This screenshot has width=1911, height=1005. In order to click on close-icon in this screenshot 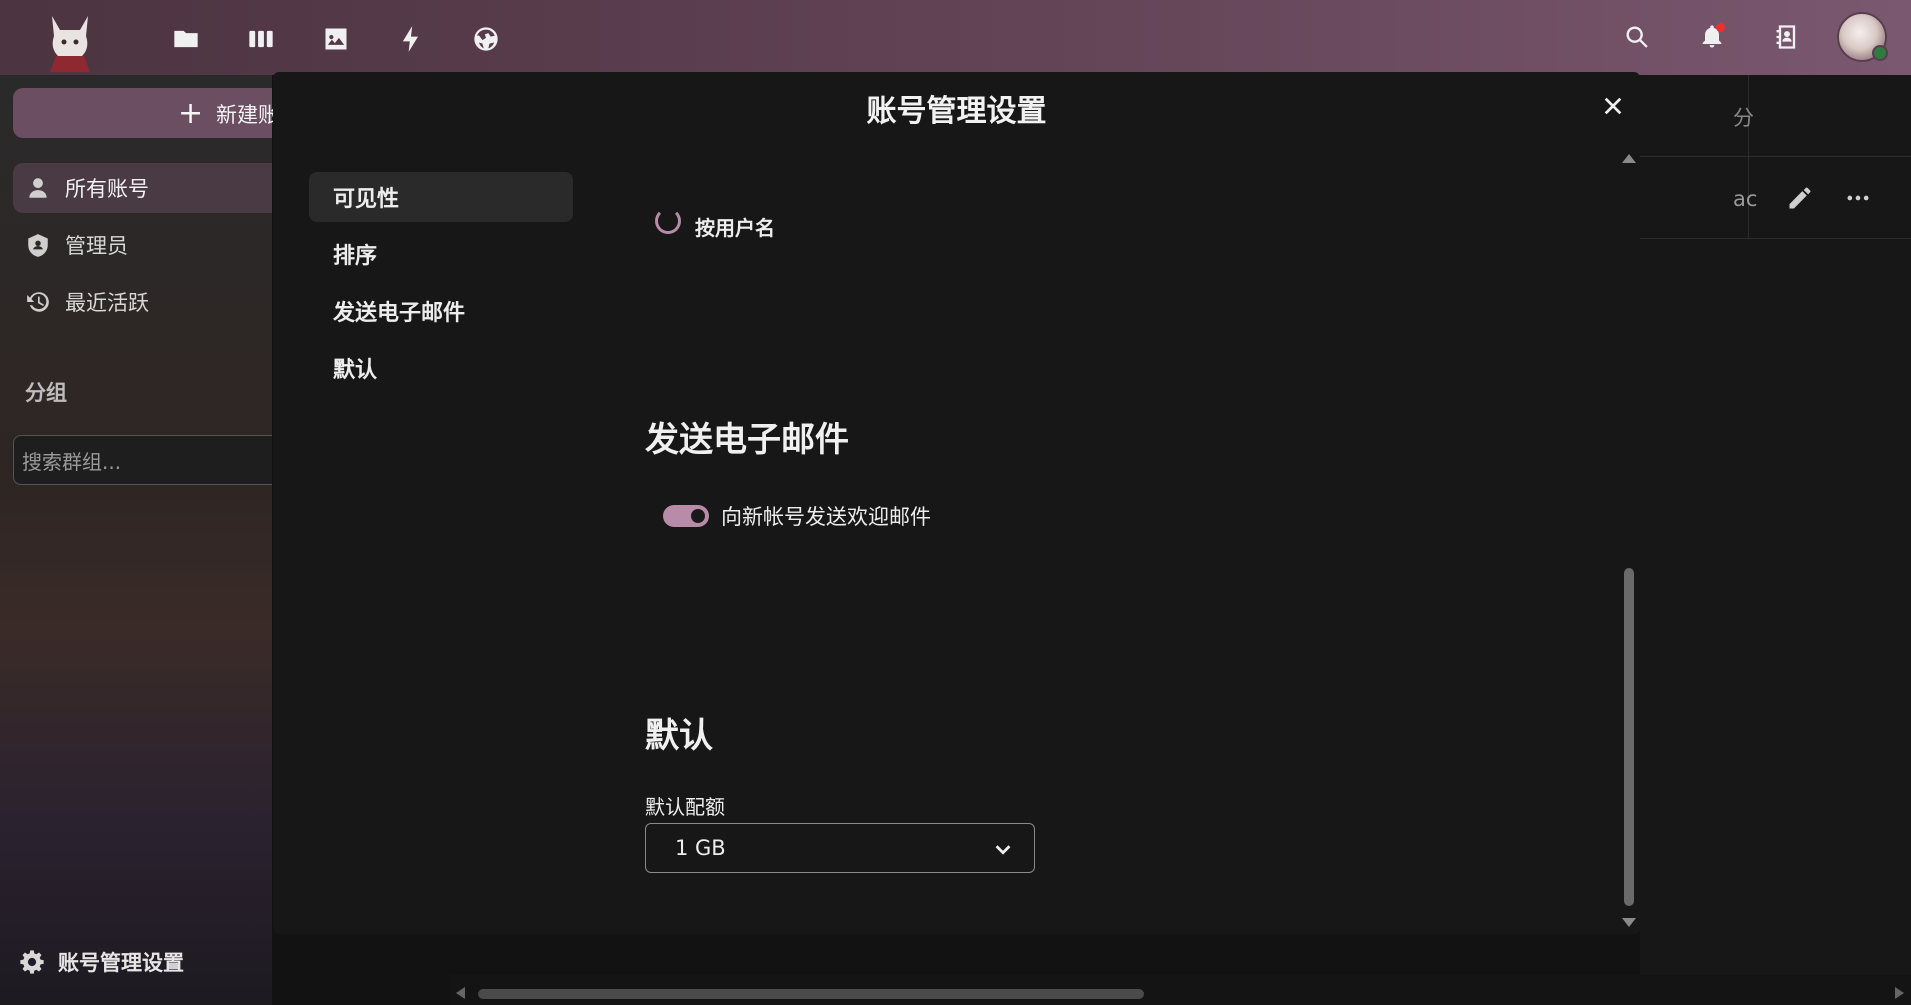, I will do `click(1613, 106)`.